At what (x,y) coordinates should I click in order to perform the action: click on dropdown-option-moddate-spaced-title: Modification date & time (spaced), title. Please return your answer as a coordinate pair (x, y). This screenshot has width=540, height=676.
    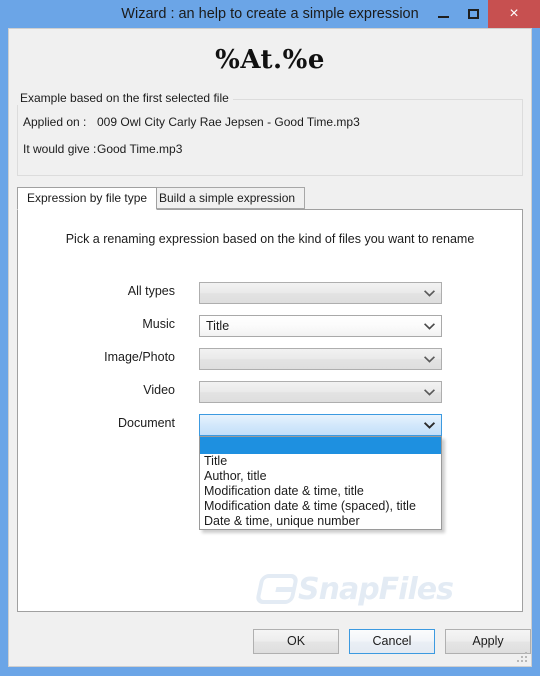
    Looking at the image, I should click on (320, 506).